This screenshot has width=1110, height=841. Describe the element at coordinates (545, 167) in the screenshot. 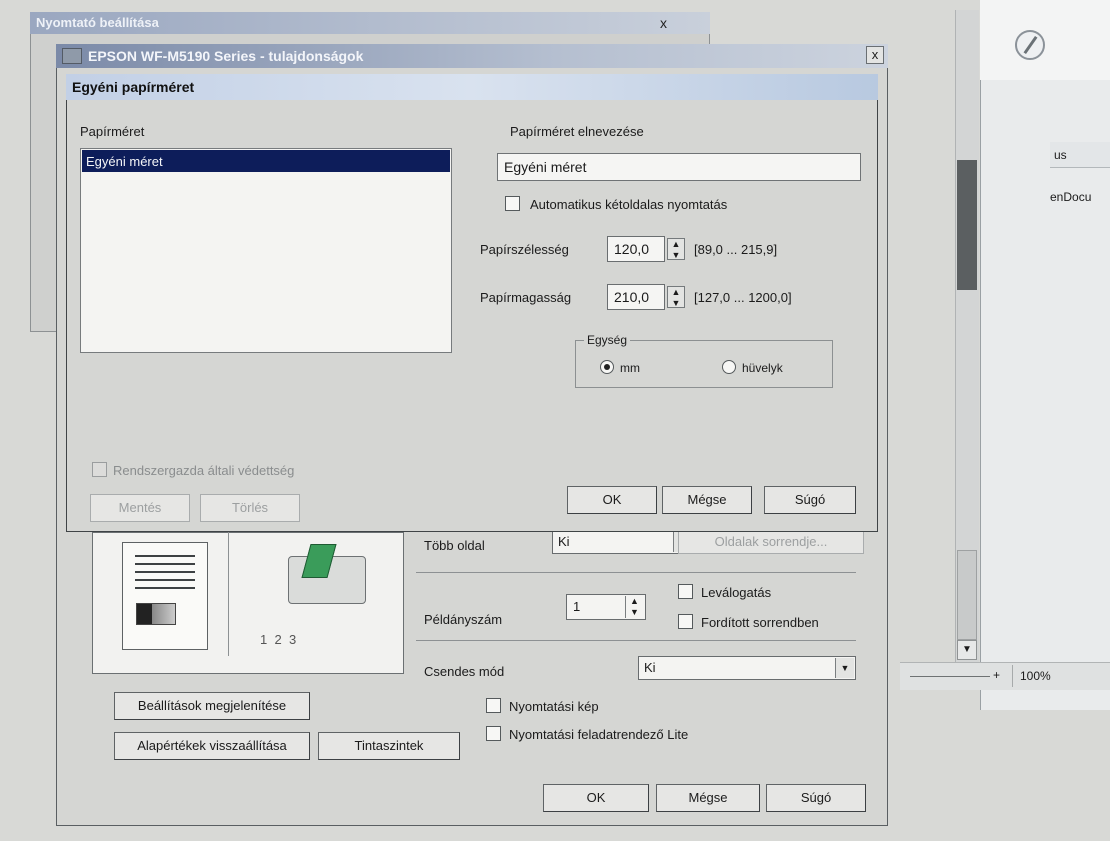

I see `paper-name-value: Egyéni méret` at that location.